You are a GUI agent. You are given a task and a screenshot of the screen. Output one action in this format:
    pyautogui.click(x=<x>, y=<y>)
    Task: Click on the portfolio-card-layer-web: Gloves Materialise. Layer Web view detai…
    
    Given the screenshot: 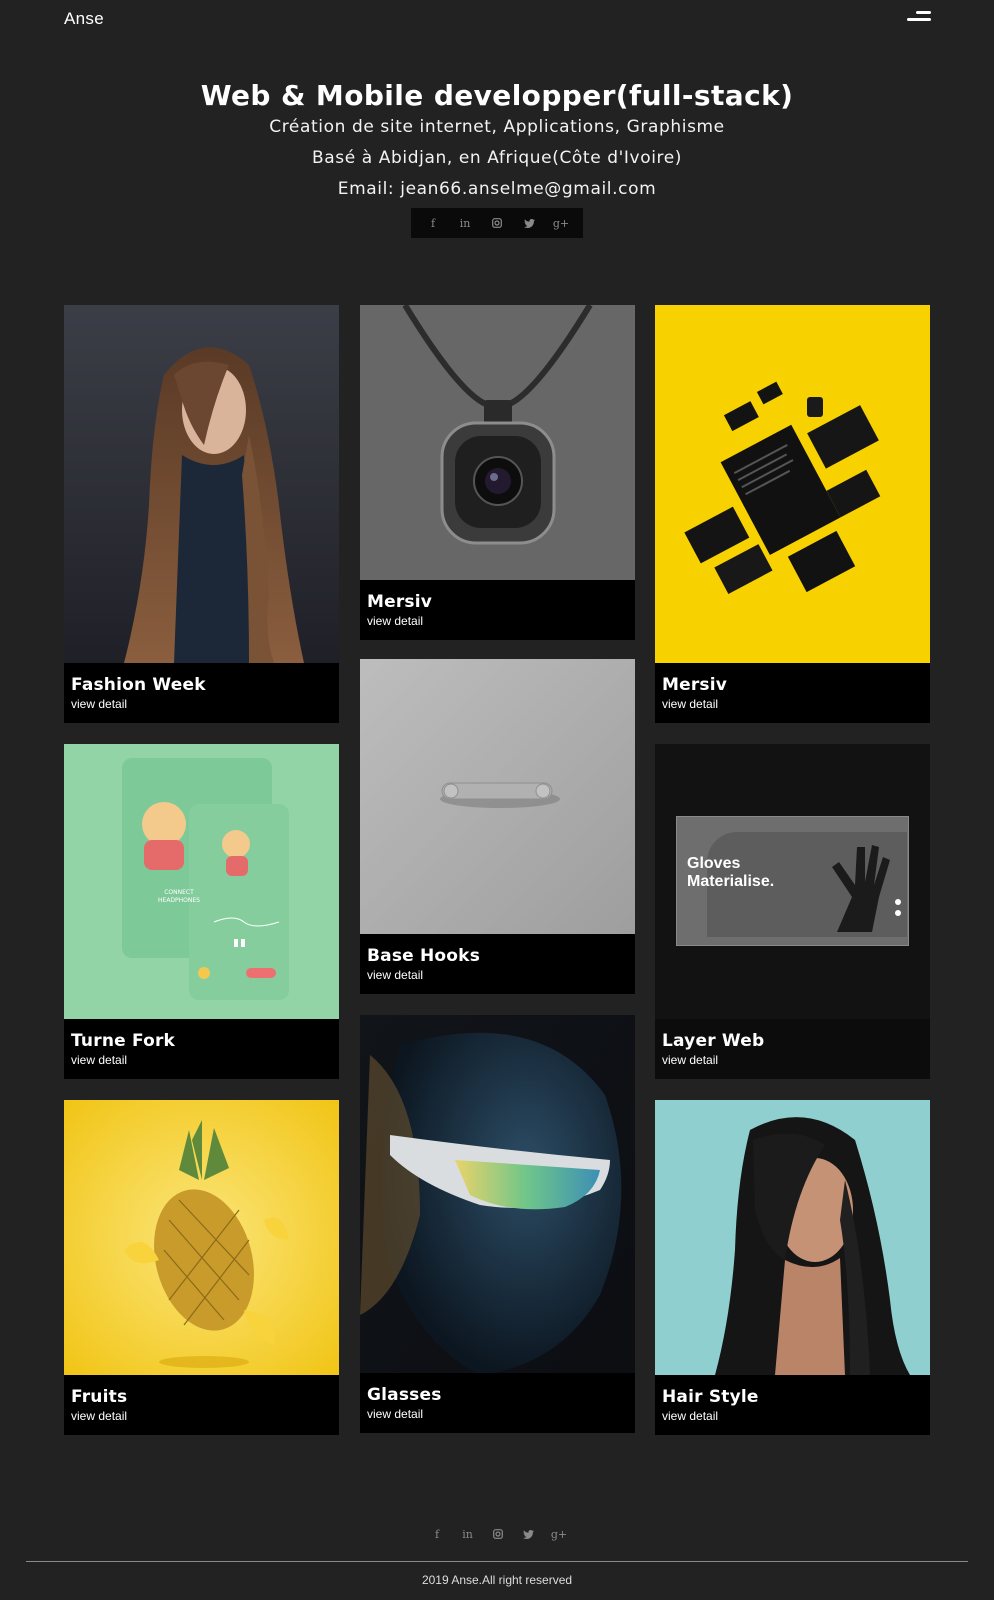 What is the action you would take?
    pyautogui.click(x=792, y=911)
    